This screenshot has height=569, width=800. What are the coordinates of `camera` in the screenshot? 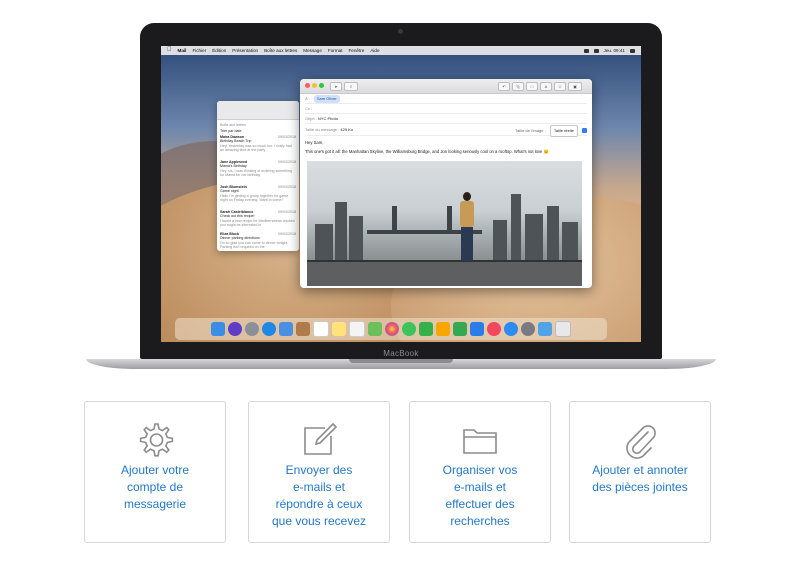 It's located at (400, 31).